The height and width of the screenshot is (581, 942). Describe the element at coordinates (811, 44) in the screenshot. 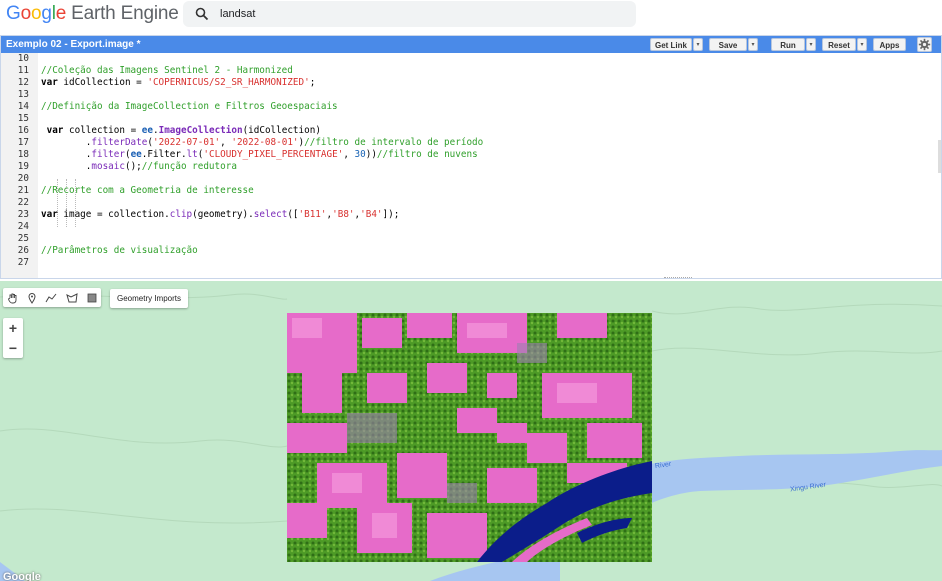

I see `run-dropdown: ▾` at that location.